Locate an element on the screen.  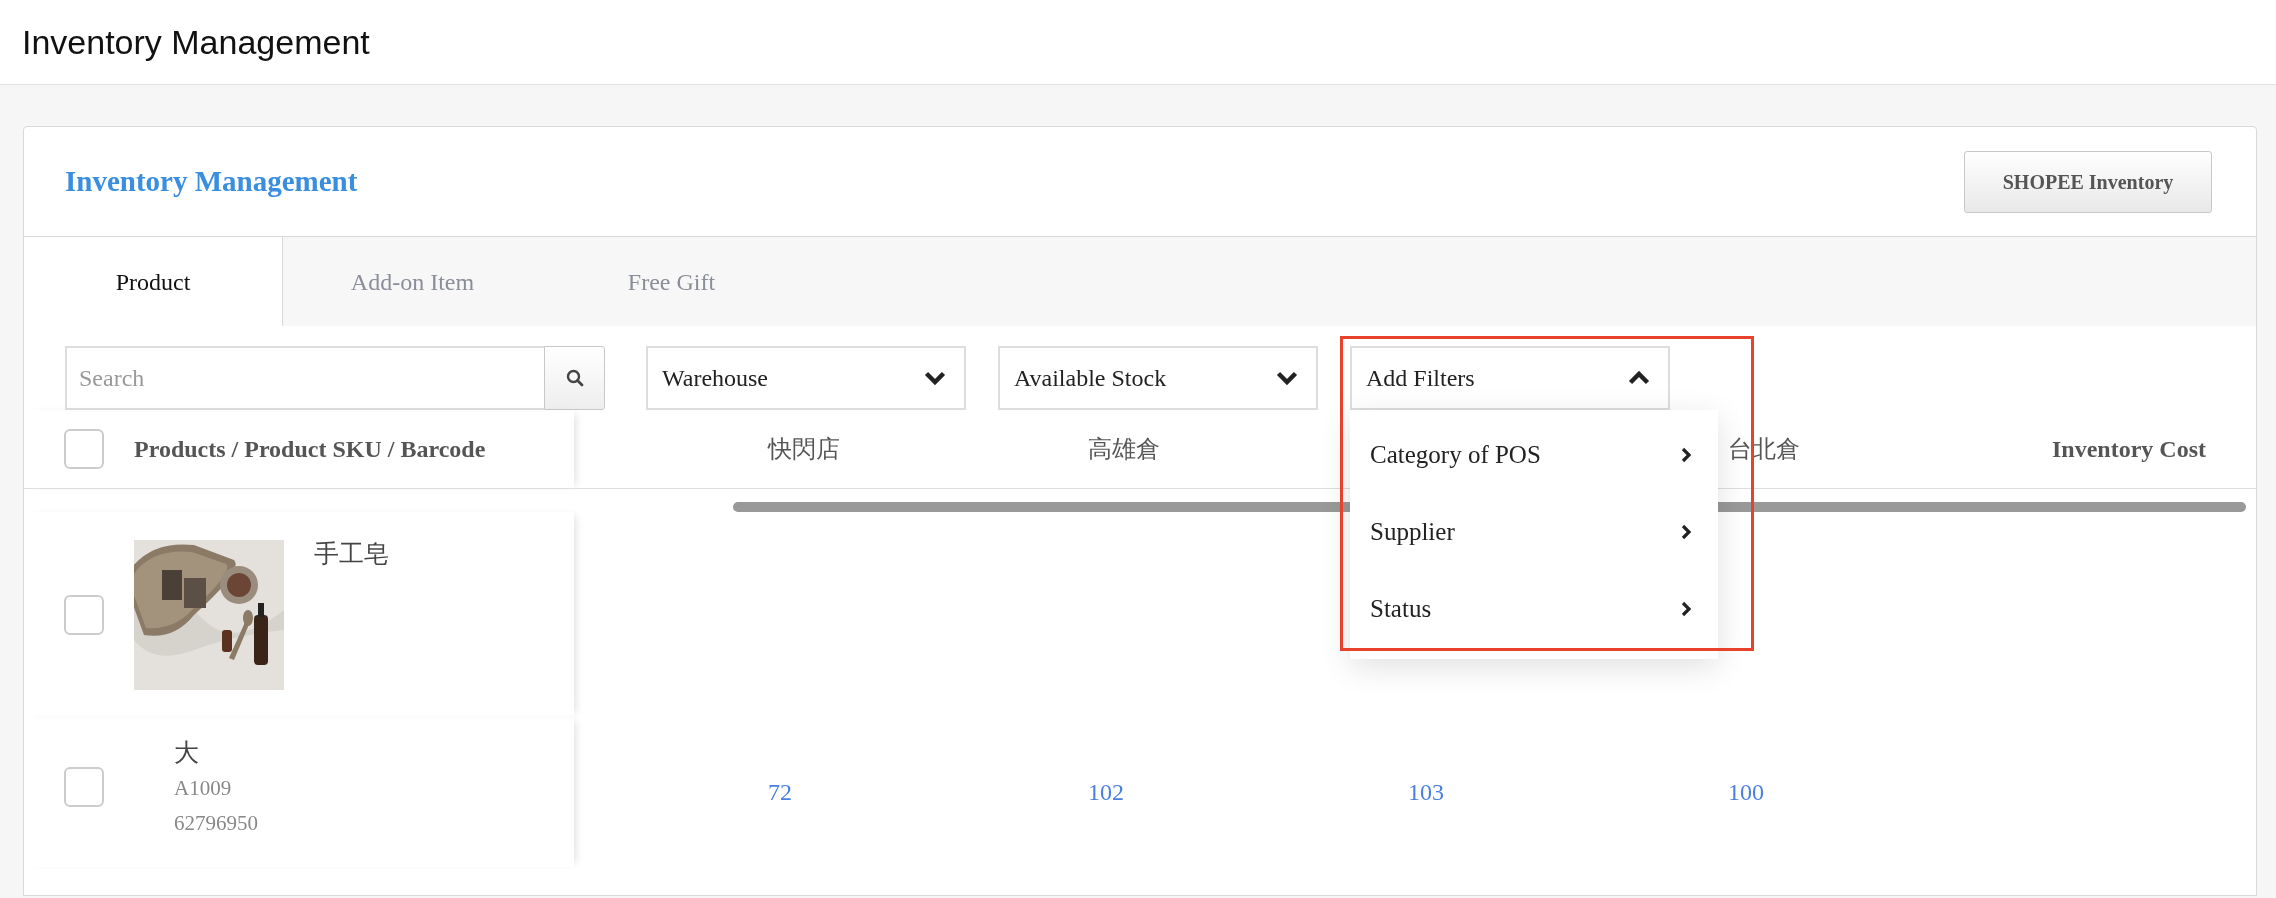
column-header: 高雄倉 is located at coordinates (1124, 449).